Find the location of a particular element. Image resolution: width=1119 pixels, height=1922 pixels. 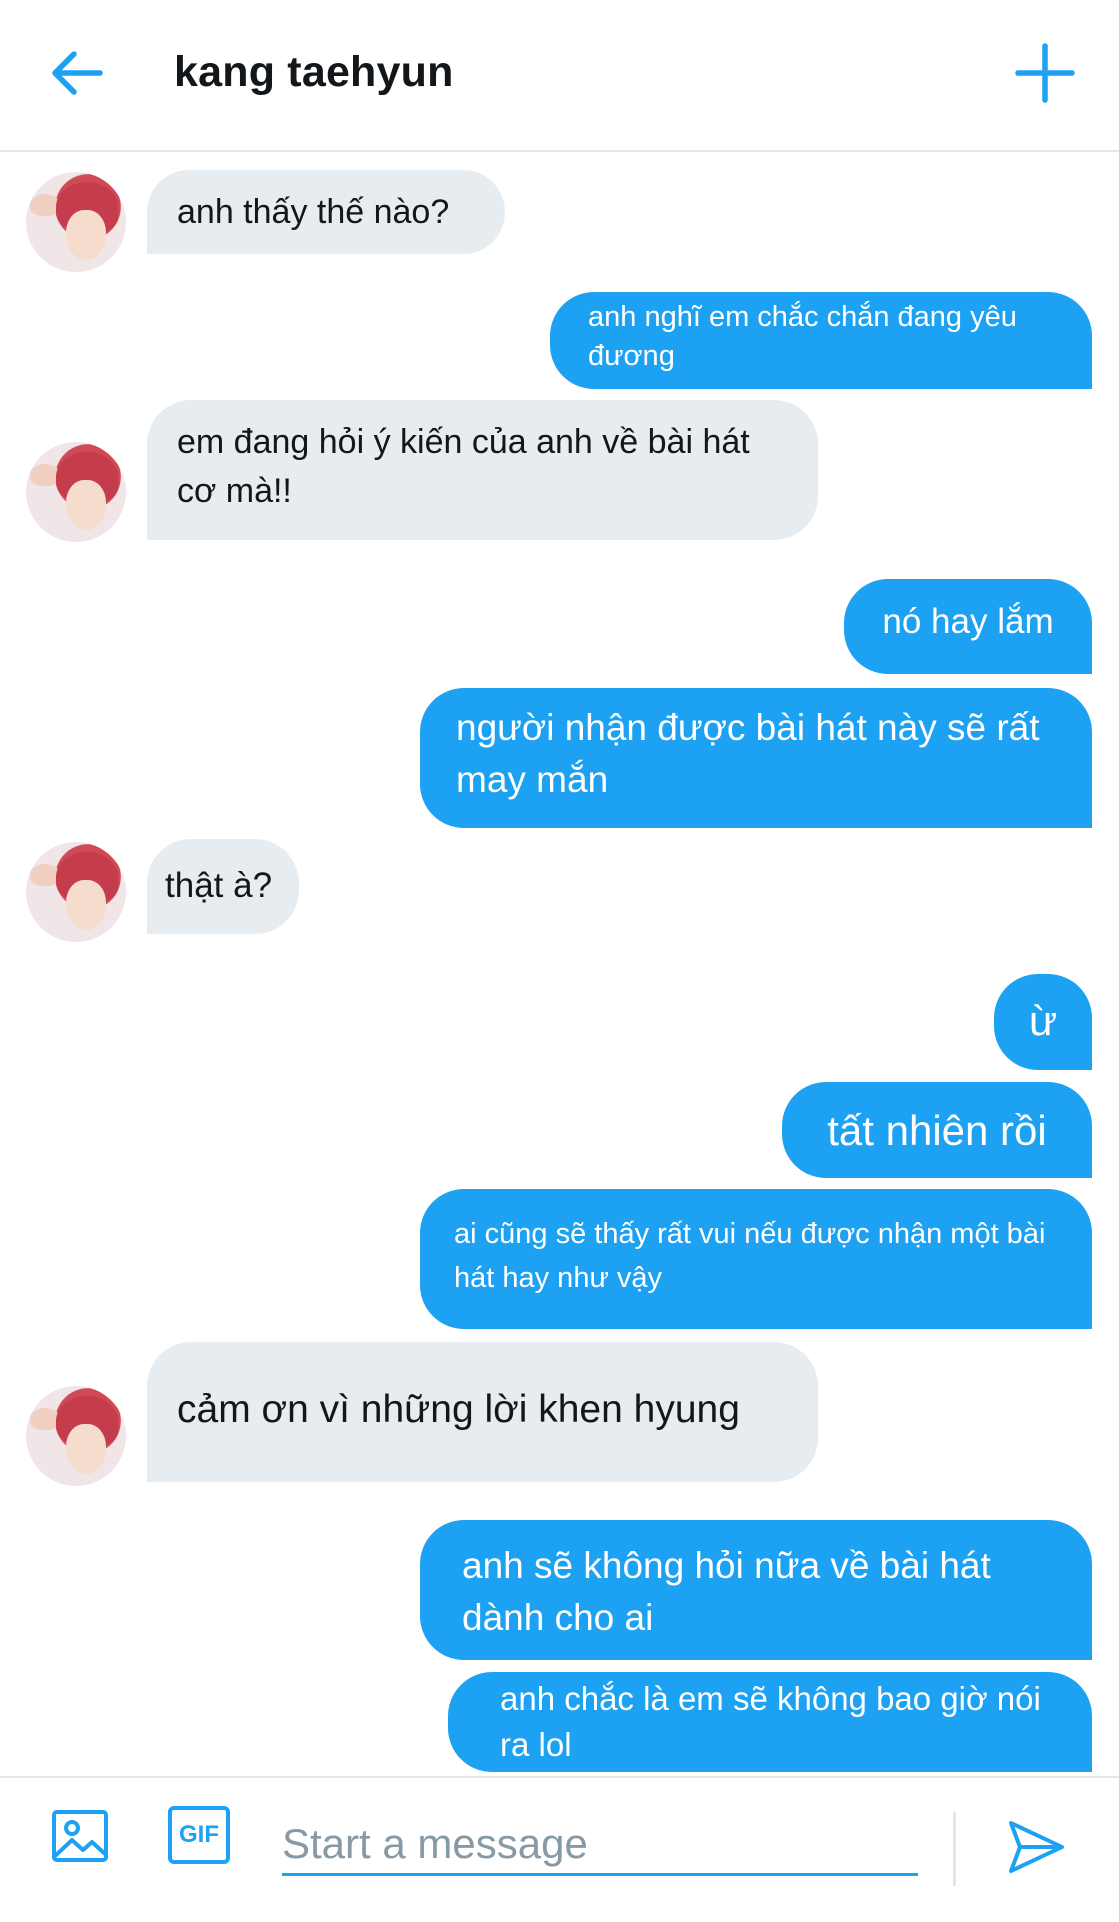

incoming-message: cảm ơn vì những lời khen hyung is located at coordinates (482, 1412).